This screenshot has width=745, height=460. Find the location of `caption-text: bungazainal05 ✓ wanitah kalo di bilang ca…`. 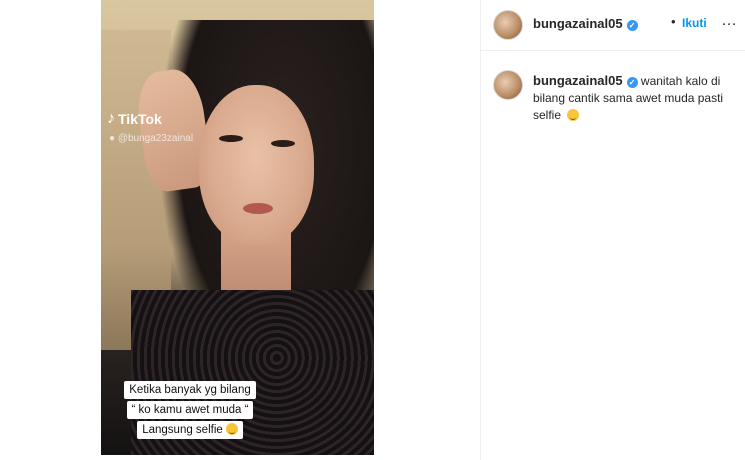

caption-text: bungazainal05 ✓ wanitah kalo di bilang ca… is located at coordinates (633, 98).